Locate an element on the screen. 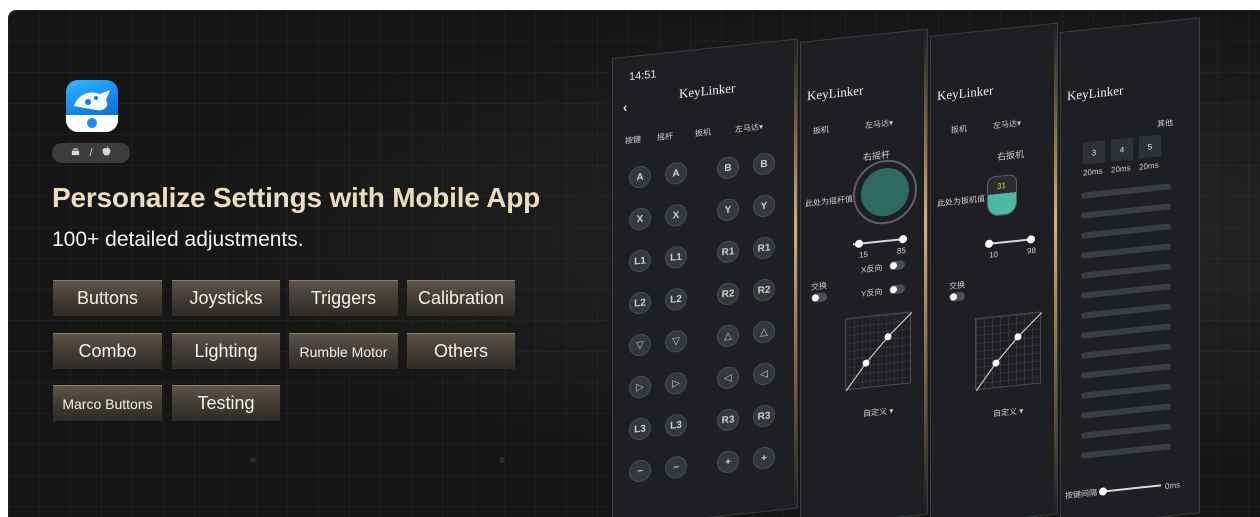 The image size is (1260, 517). interval-slider is located at coordinates (1131, 488).